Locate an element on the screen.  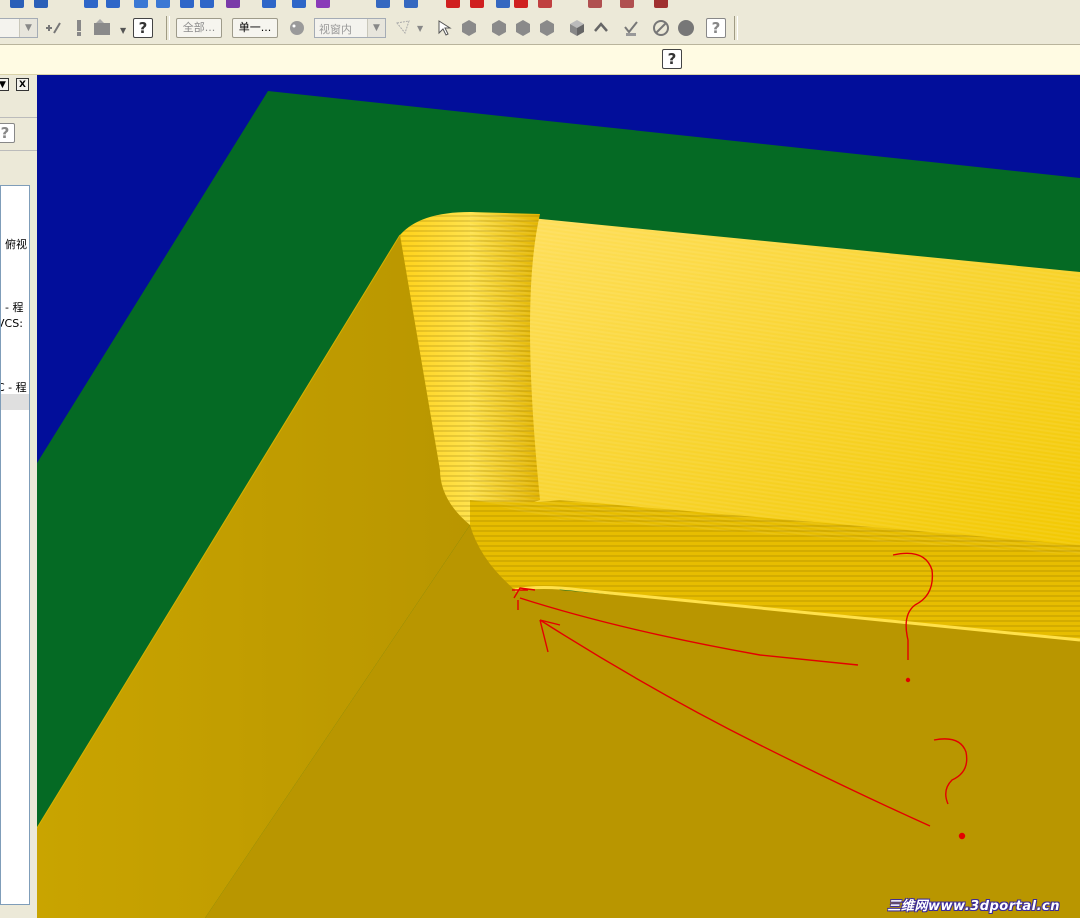
toolbar-icon-q is located at coordinates (503, 4).